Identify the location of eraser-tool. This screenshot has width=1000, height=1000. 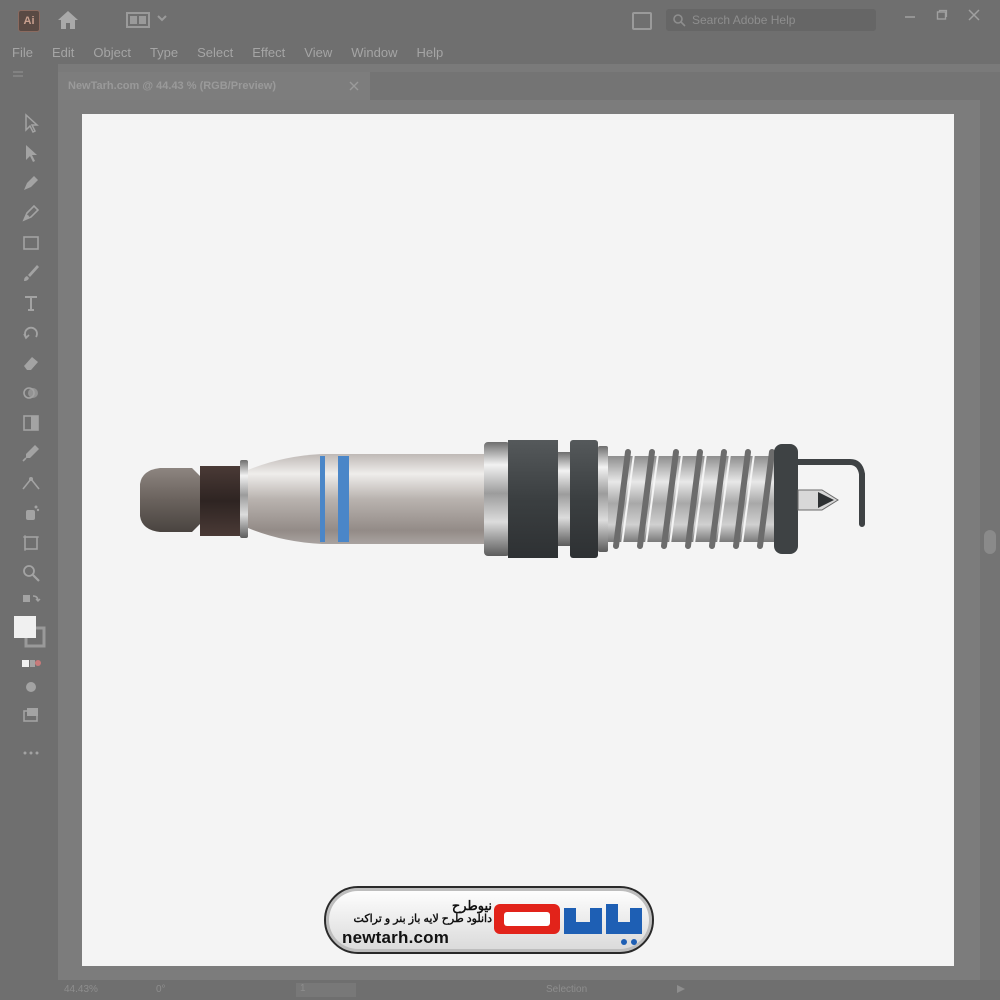
(31, 363).